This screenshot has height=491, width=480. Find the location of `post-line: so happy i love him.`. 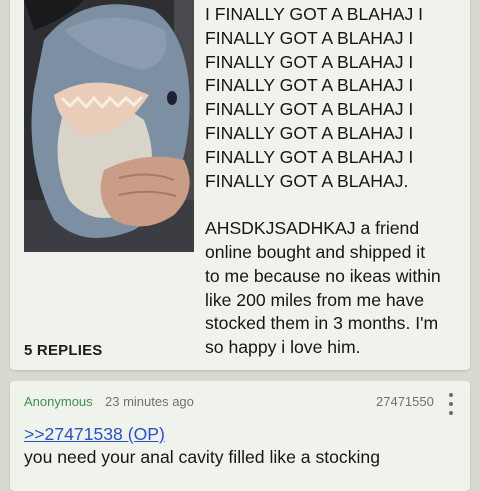

post-line: so happy i love him. is located at coordinates (283, 347).